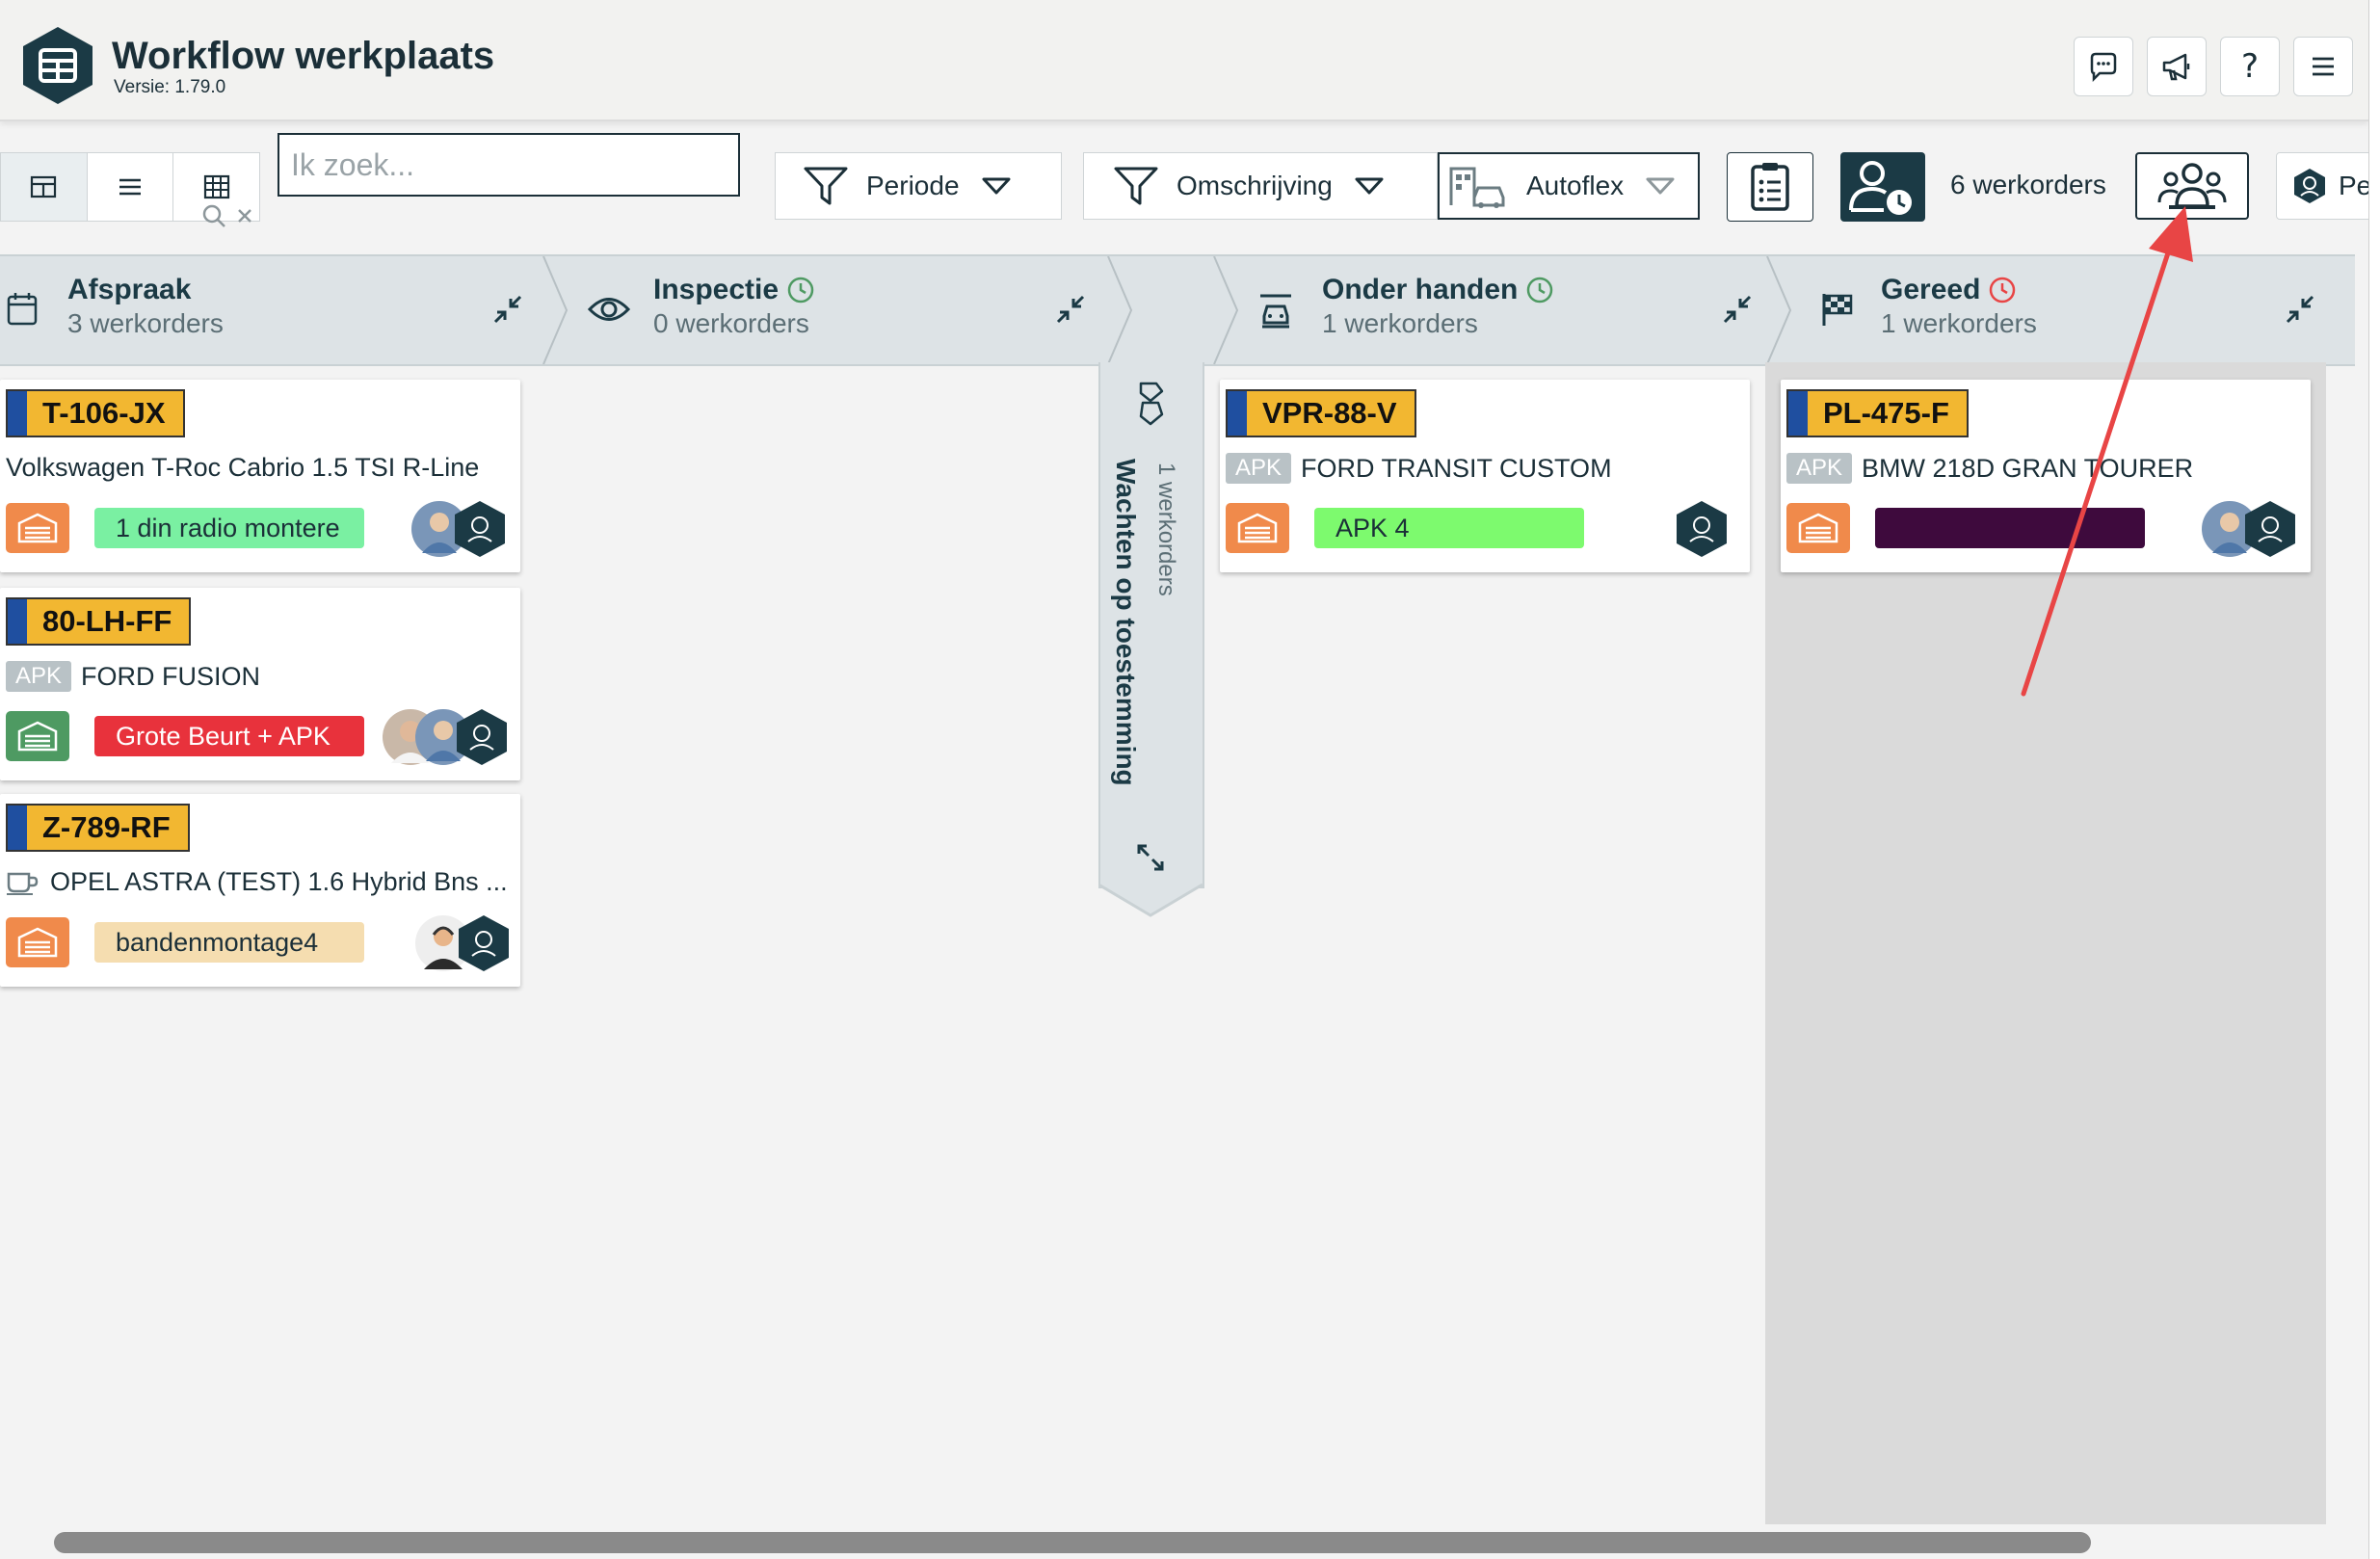  What do you see at coordinates (1456, 468) in the screenshot?
I see `car-name-text: FORD TRANSIT CUSTOM` at bounding box center [1456, 468].